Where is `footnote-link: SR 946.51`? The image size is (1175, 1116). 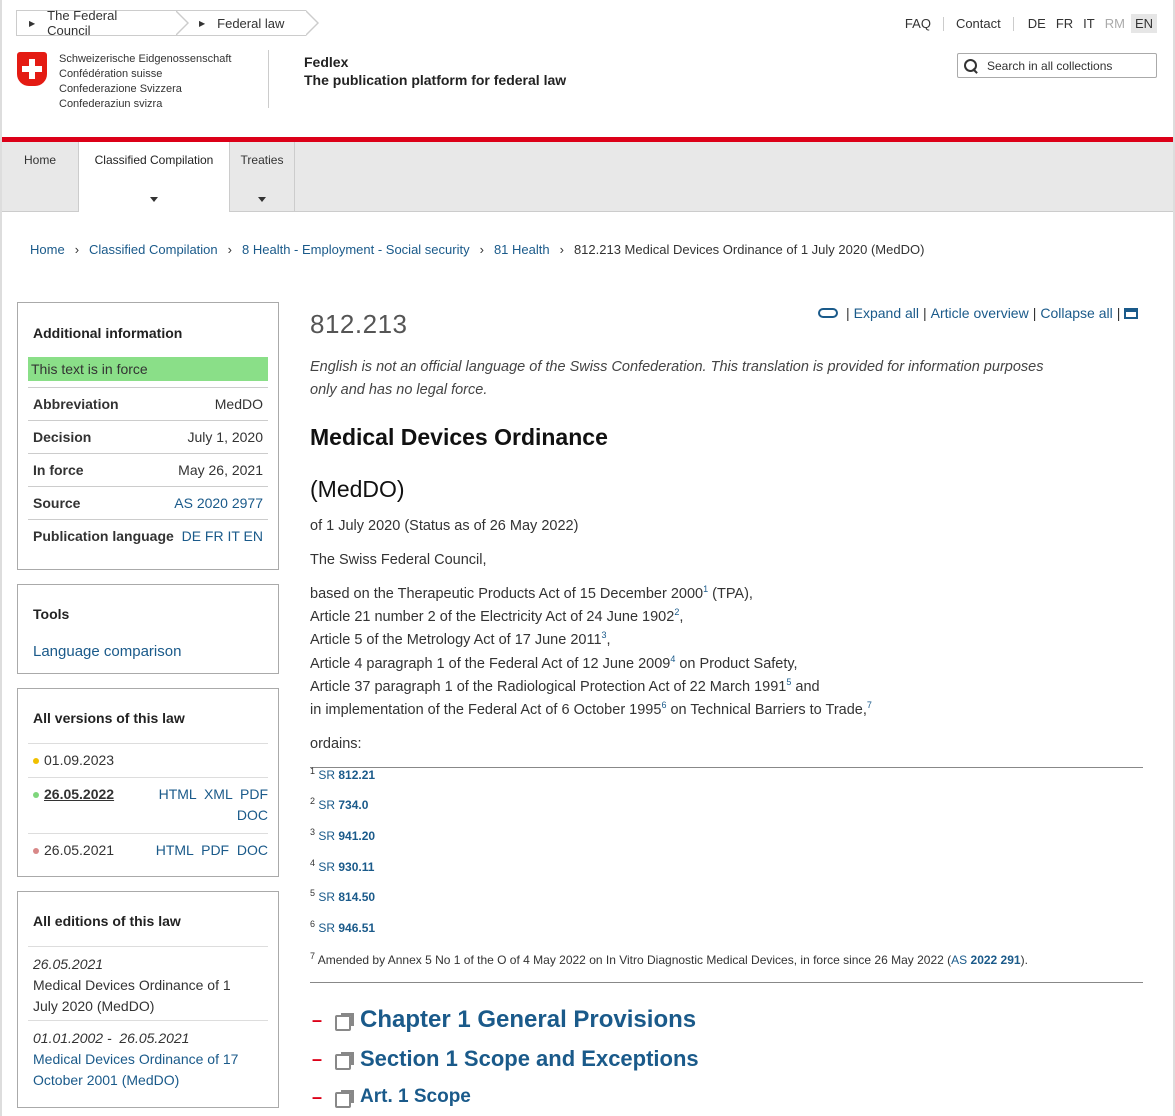
footnote-link: SR 946.51 is located at coordinates (346, 928).